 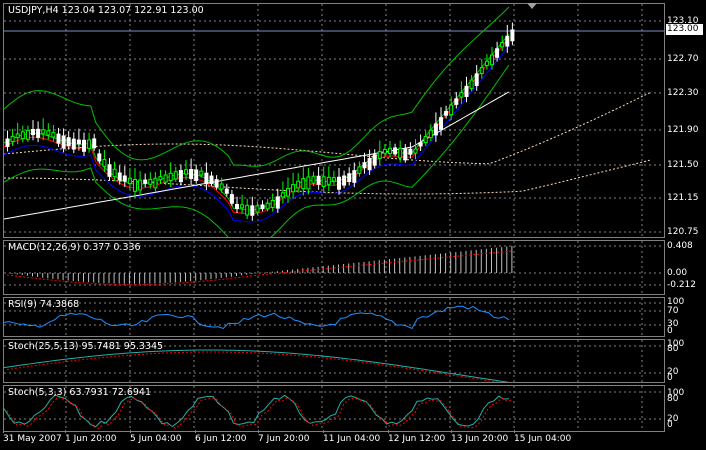 I want to click on price-tick: 121.50, so click(x=683, y=165).